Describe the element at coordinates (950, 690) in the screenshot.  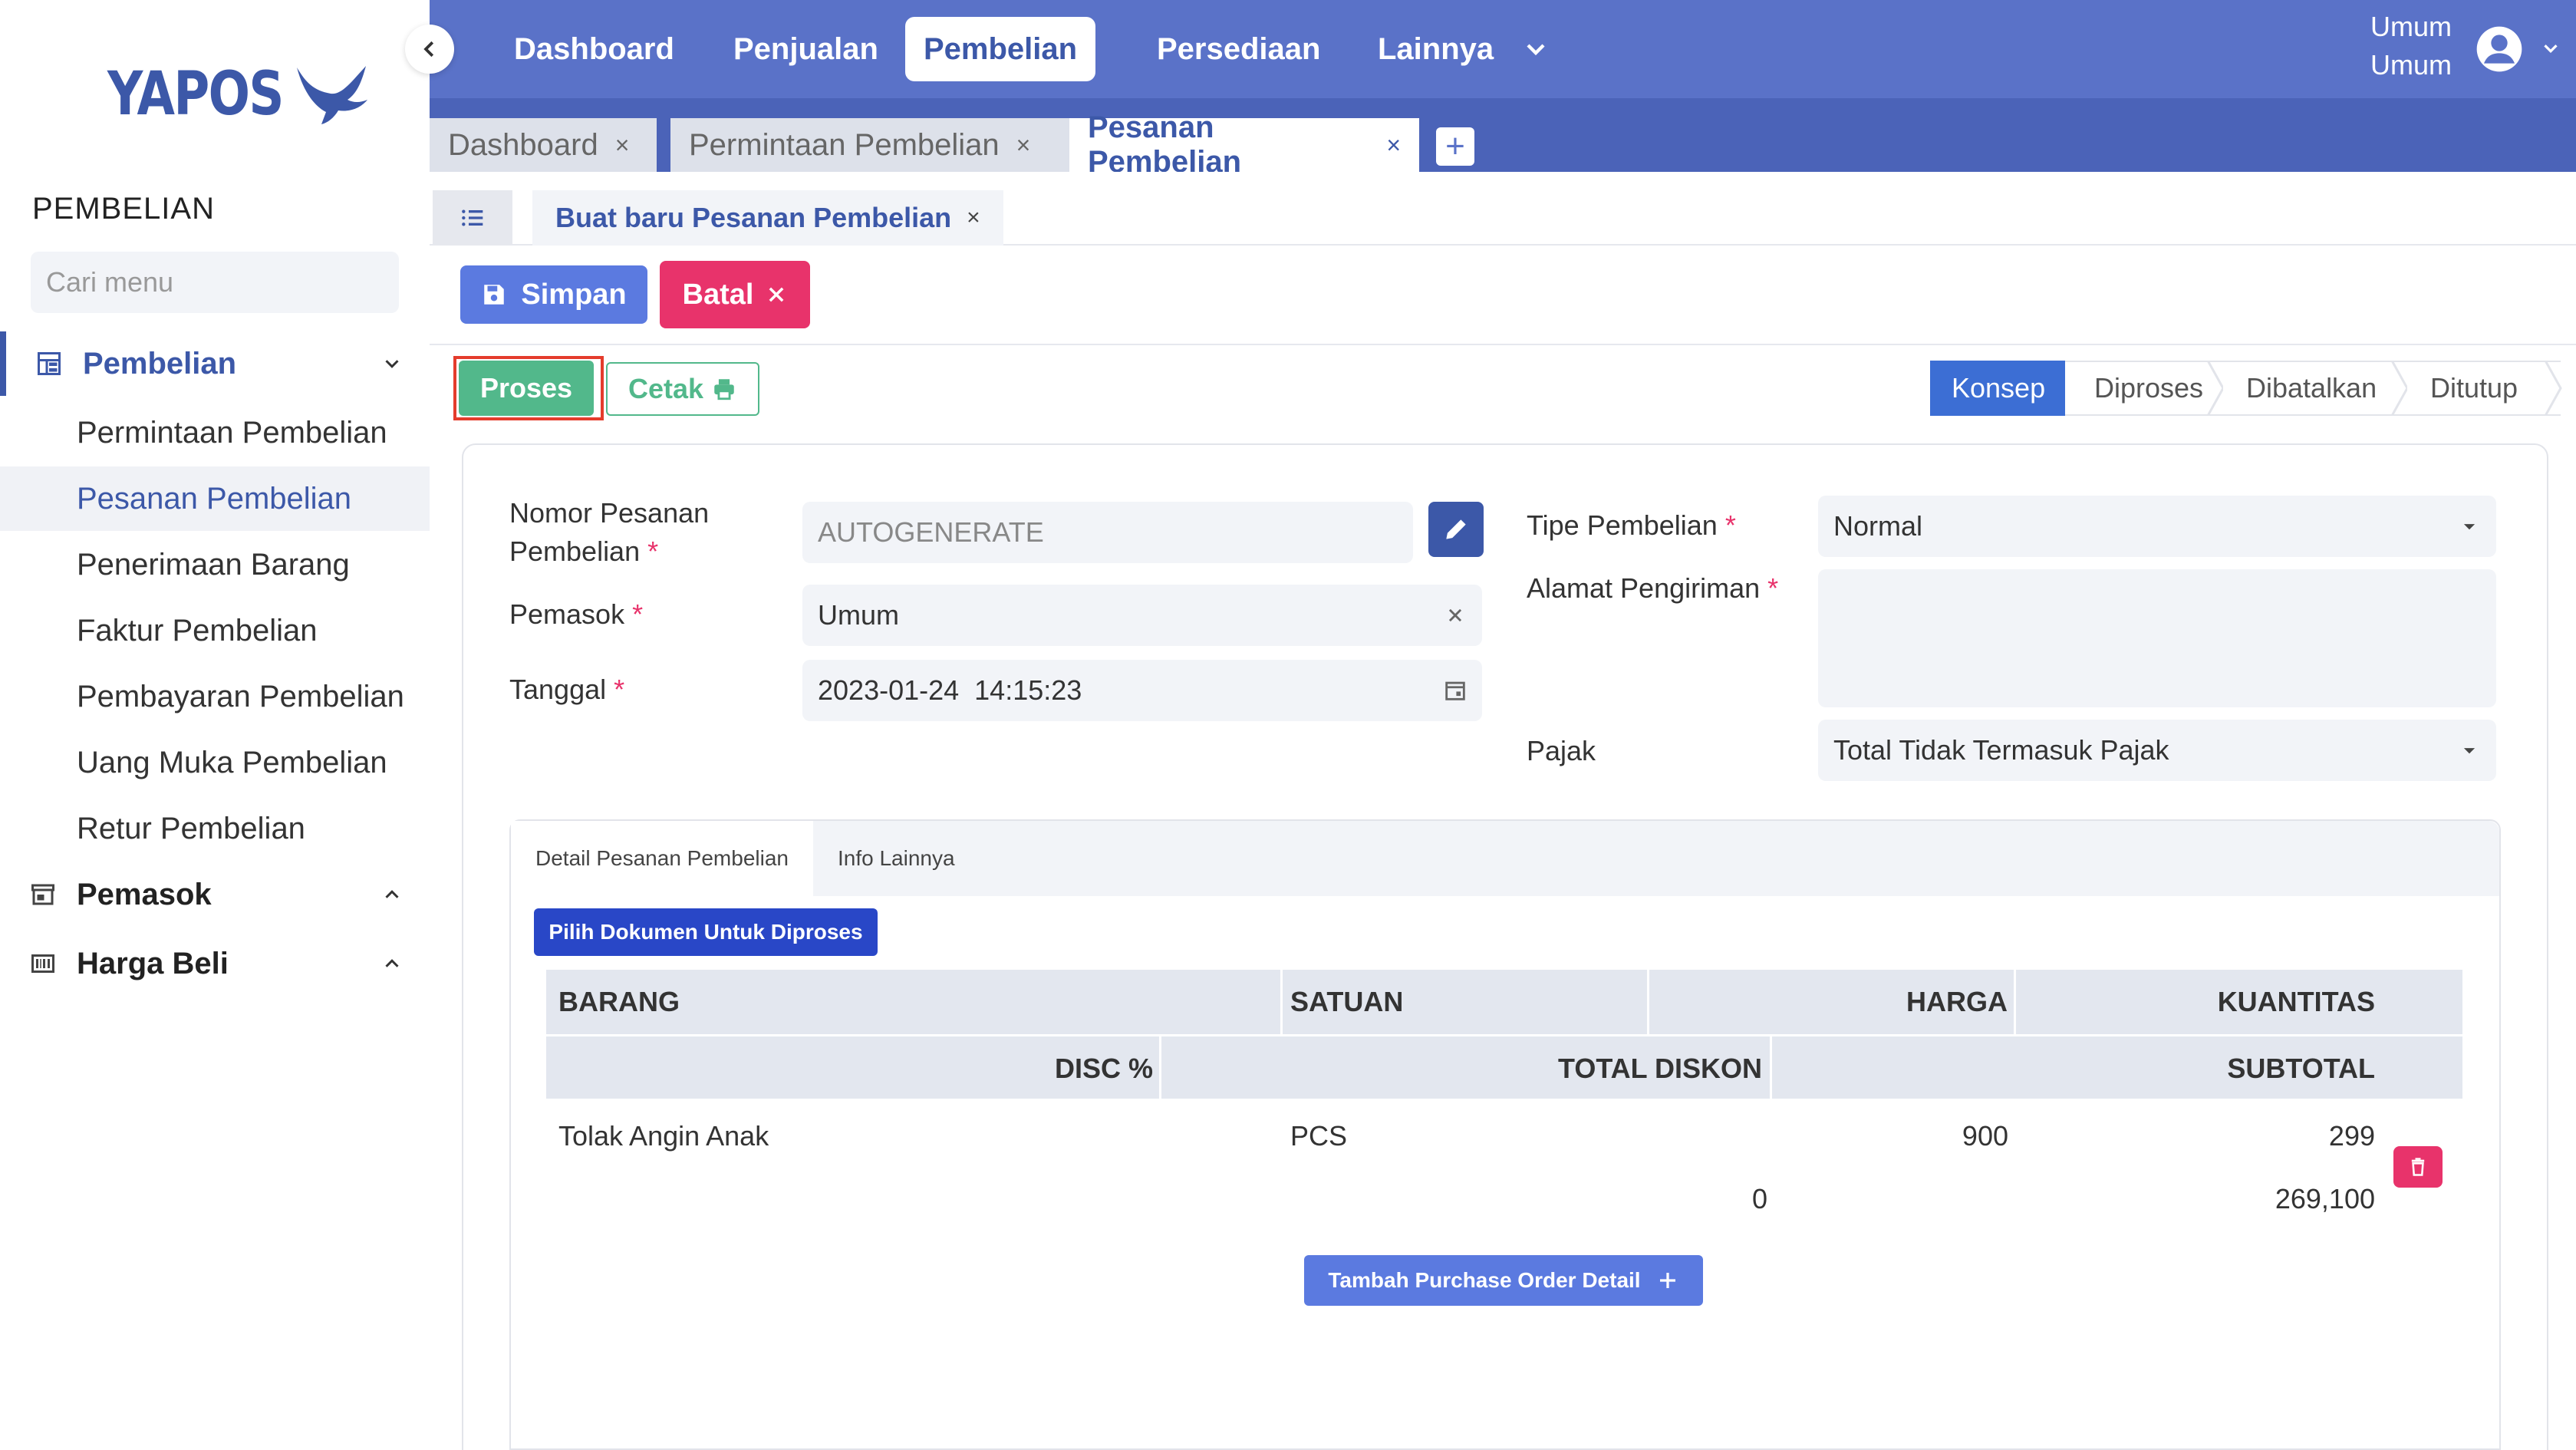
I see `tanggal-value: 2023-01-24 14:15:23` at that location.